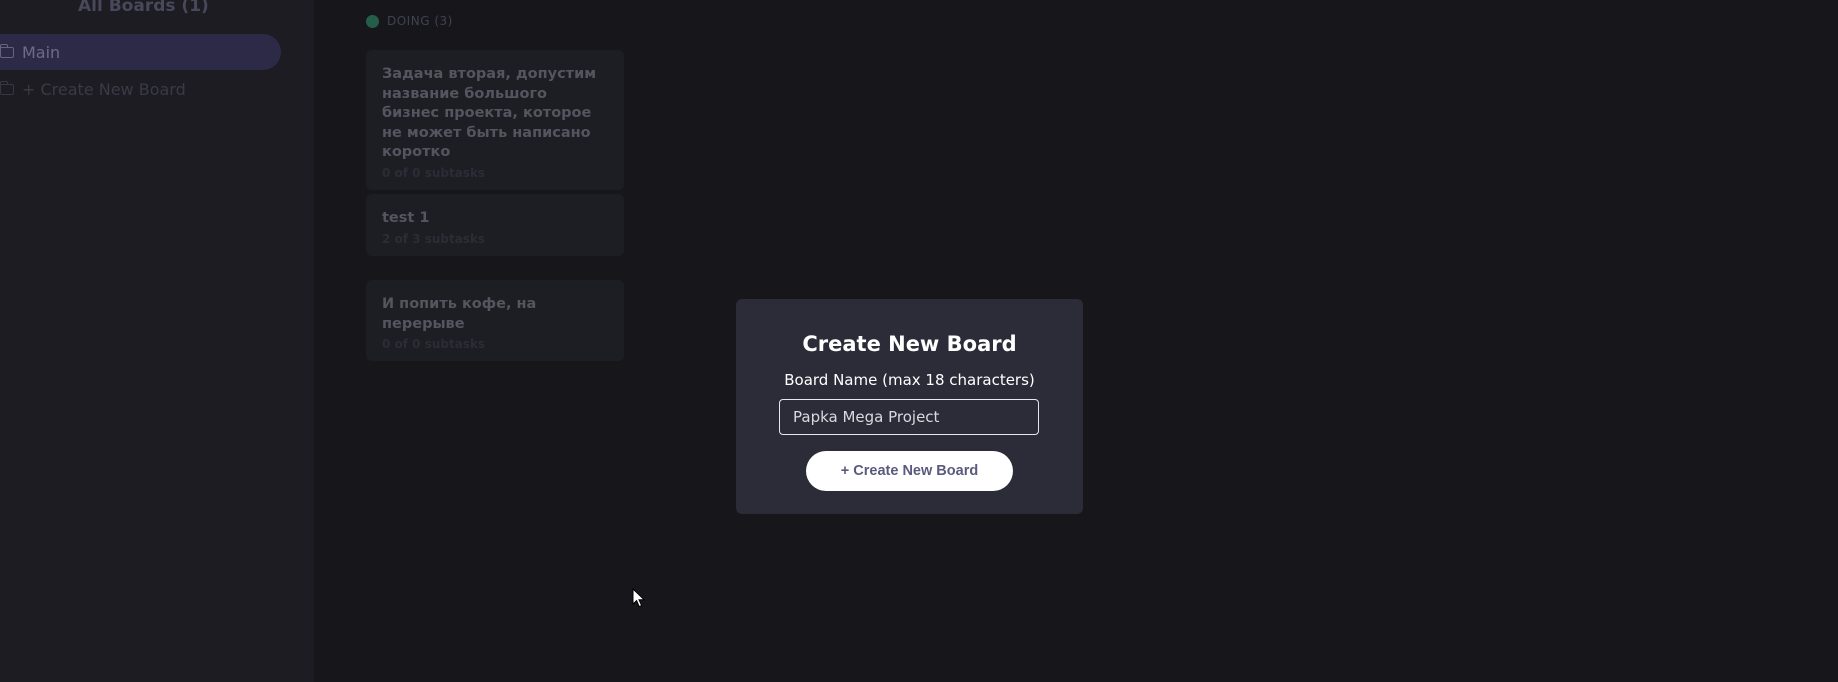 The height and width of the screenshot is (682, 1838). I want to click on sidebar-item-main: Main, so click(140, 52).